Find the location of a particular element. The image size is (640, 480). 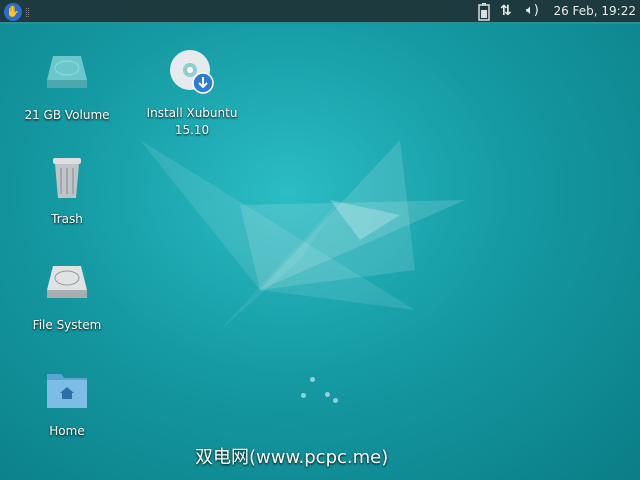

desktop-icon-home: Home is located at coordinates (67, 403).